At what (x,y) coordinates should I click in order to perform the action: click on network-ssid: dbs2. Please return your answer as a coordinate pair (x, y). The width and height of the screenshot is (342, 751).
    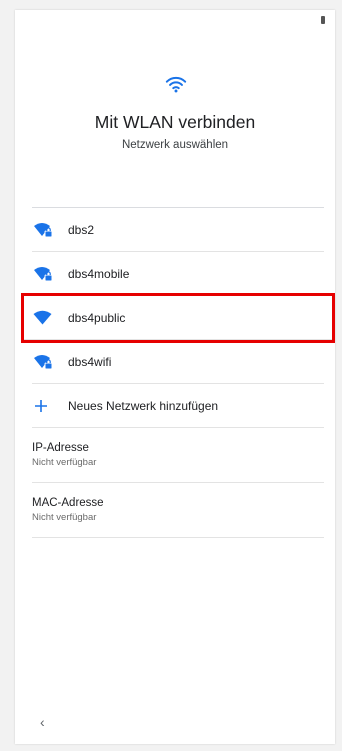
    Looking at the image, I should click on (81, 229).